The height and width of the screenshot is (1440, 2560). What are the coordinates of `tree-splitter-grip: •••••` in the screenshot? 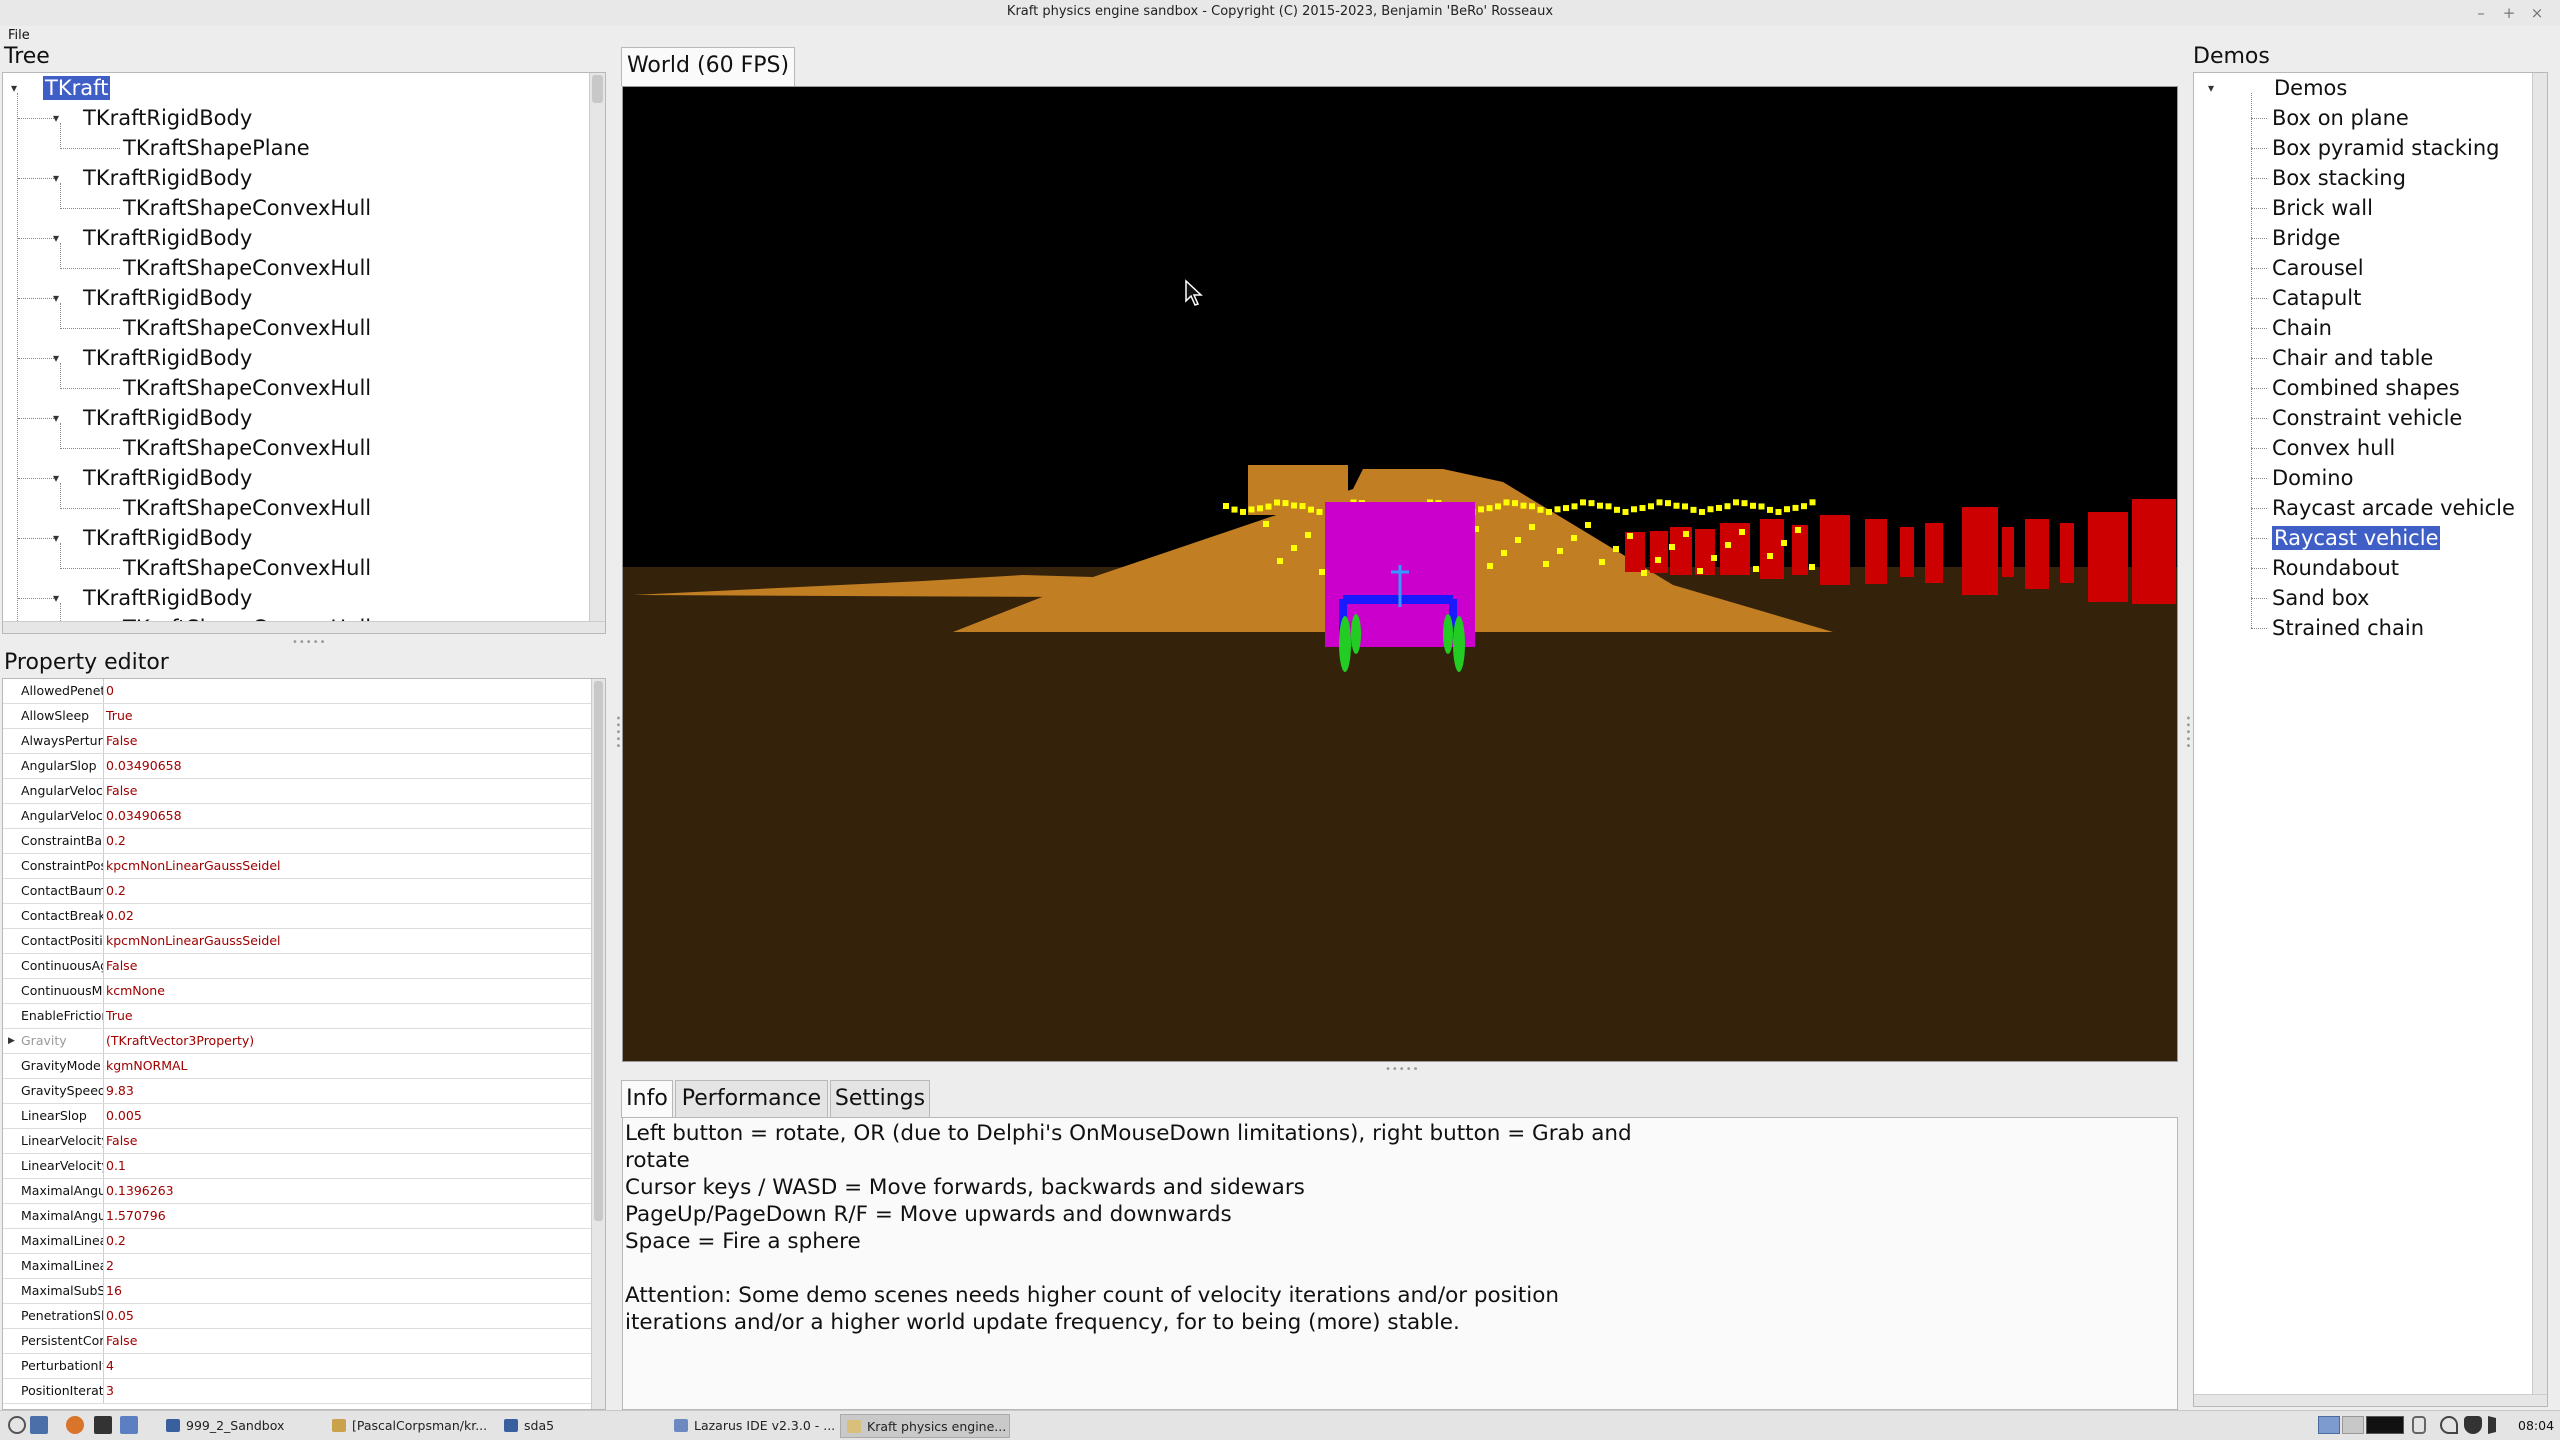 It's located at (309, 642).